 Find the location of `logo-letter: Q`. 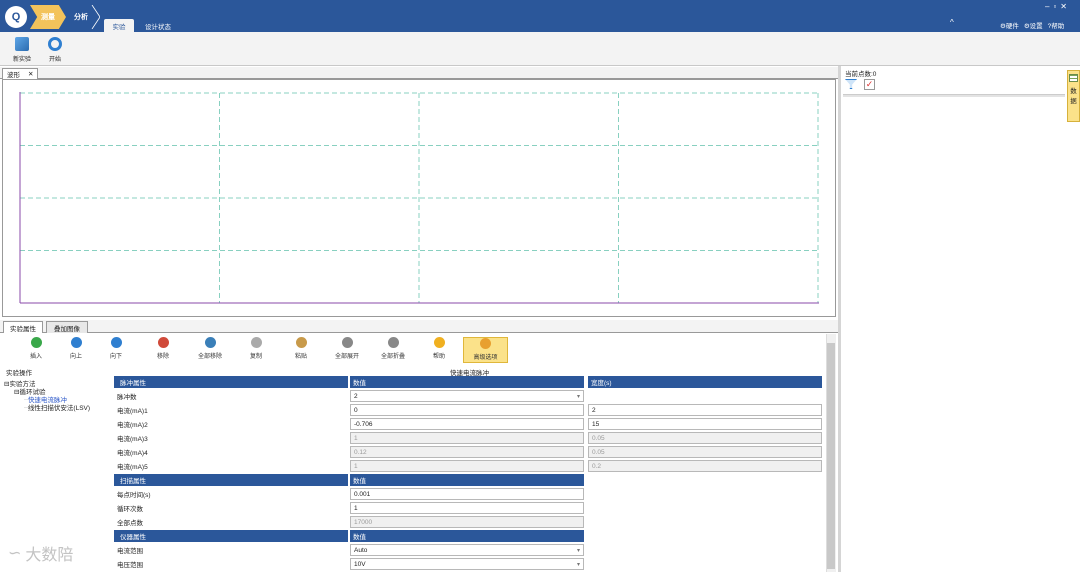

logo-letter: Q is located at coordinates (16, 17).